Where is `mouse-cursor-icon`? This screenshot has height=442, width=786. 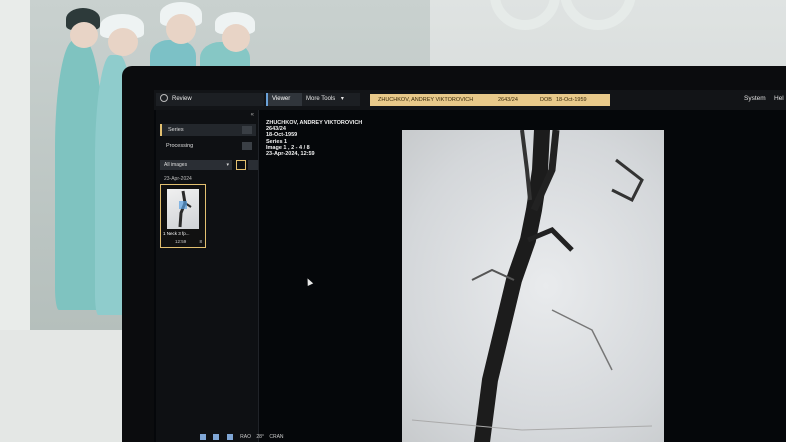
mouse-cursor-icon is located at coordinates (309, 281).